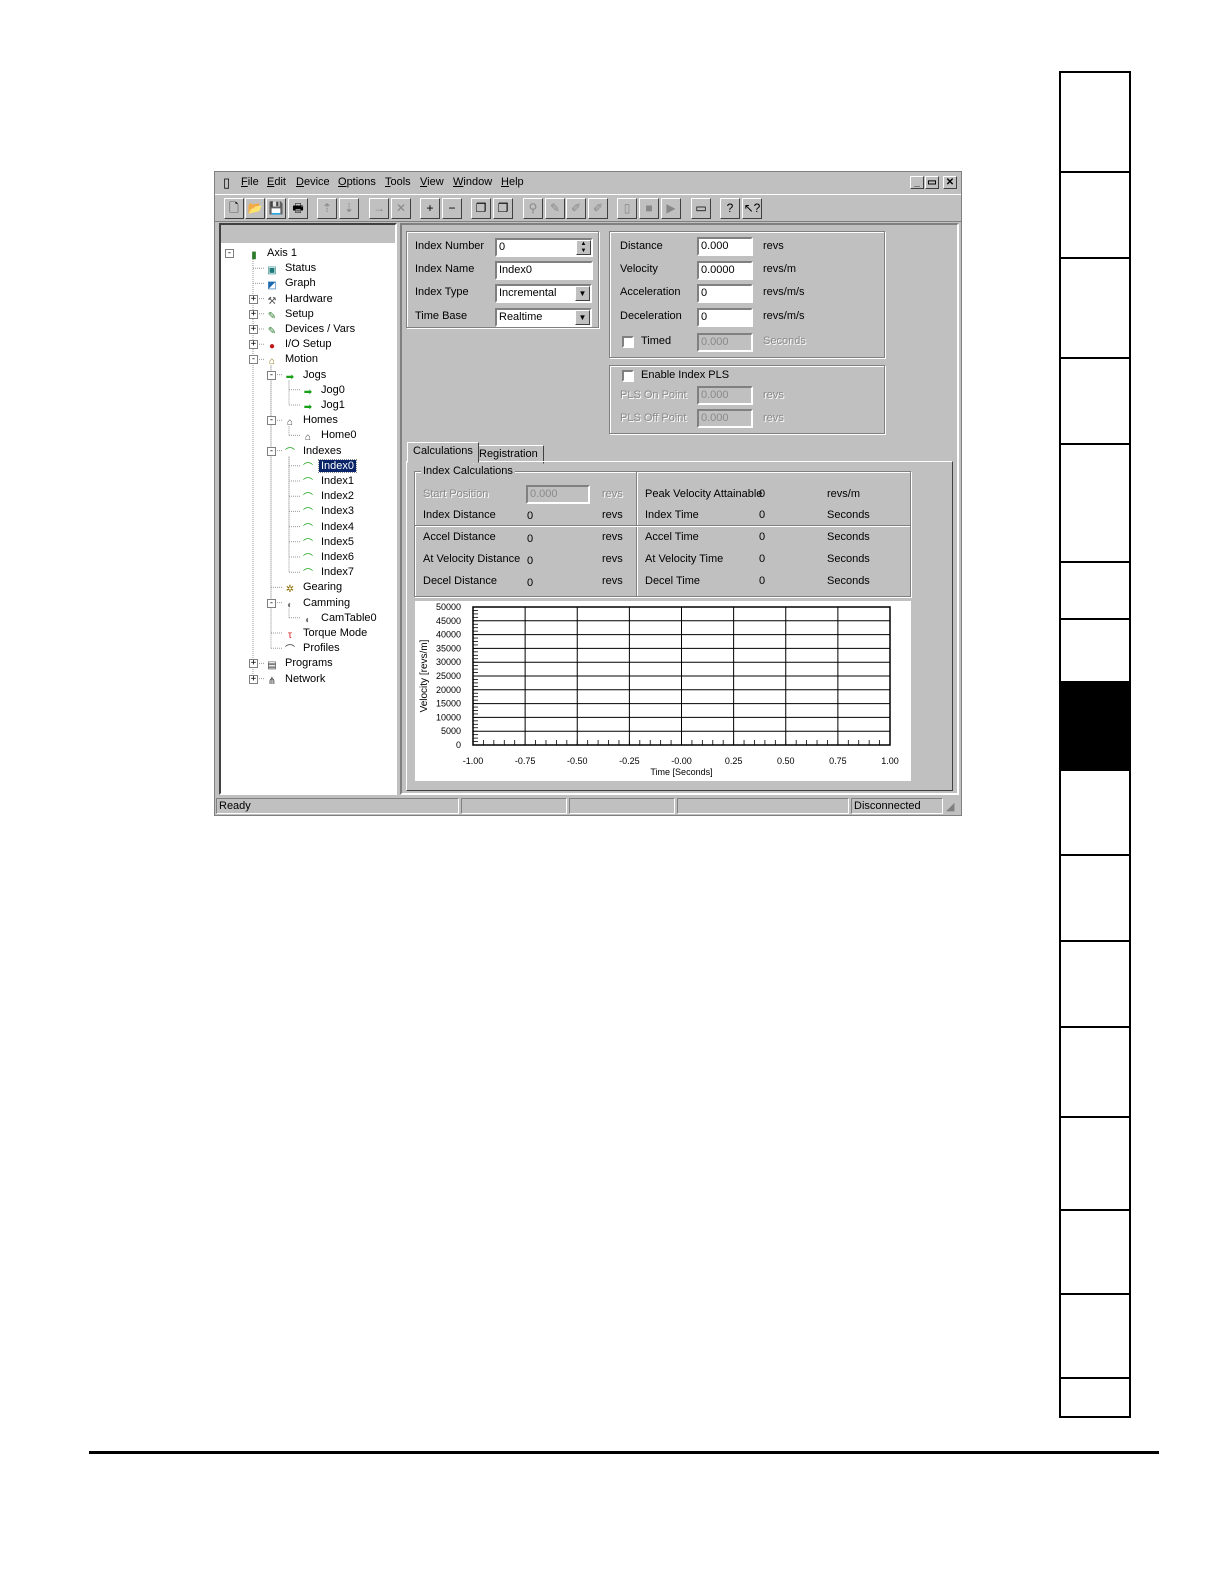 The image size is (1224, 1584). I want to click on menu-view: View, so click(432, 182).